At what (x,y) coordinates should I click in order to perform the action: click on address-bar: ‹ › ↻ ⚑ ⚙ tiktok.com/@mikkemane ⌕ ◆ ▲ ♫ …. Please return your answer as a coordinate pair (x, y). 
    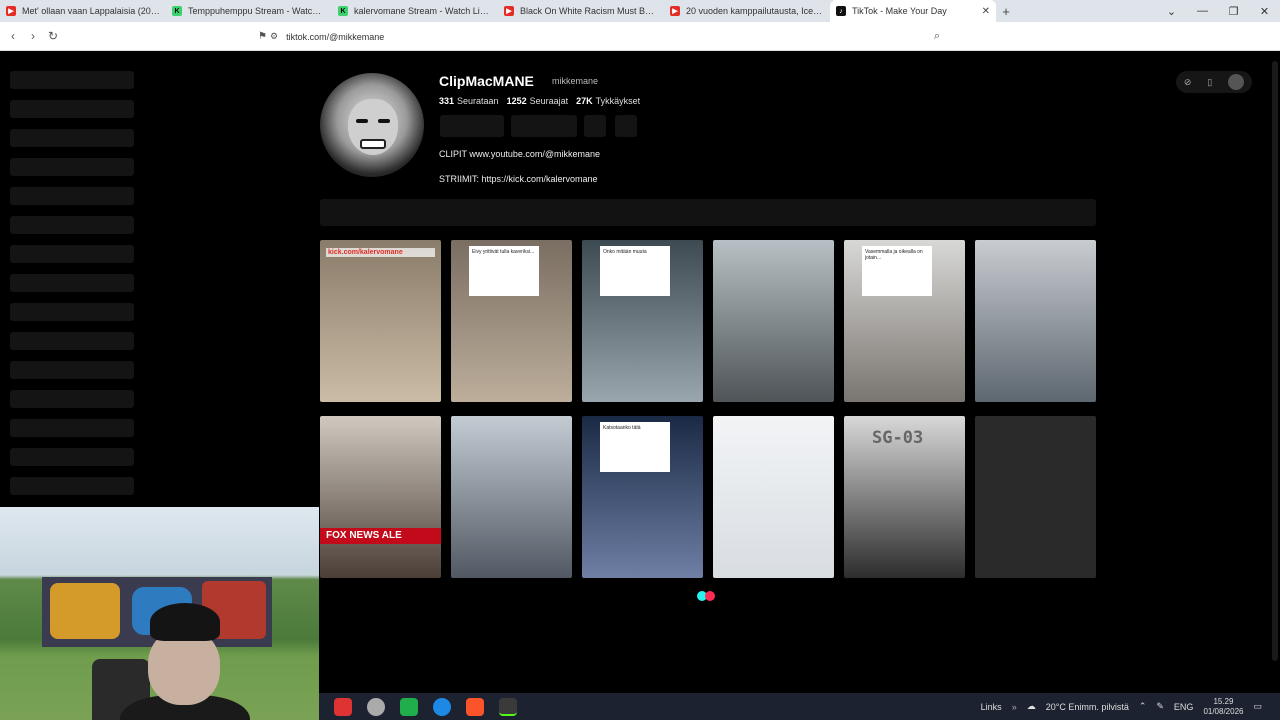
    Looking at the image, I should click on (640, 42).